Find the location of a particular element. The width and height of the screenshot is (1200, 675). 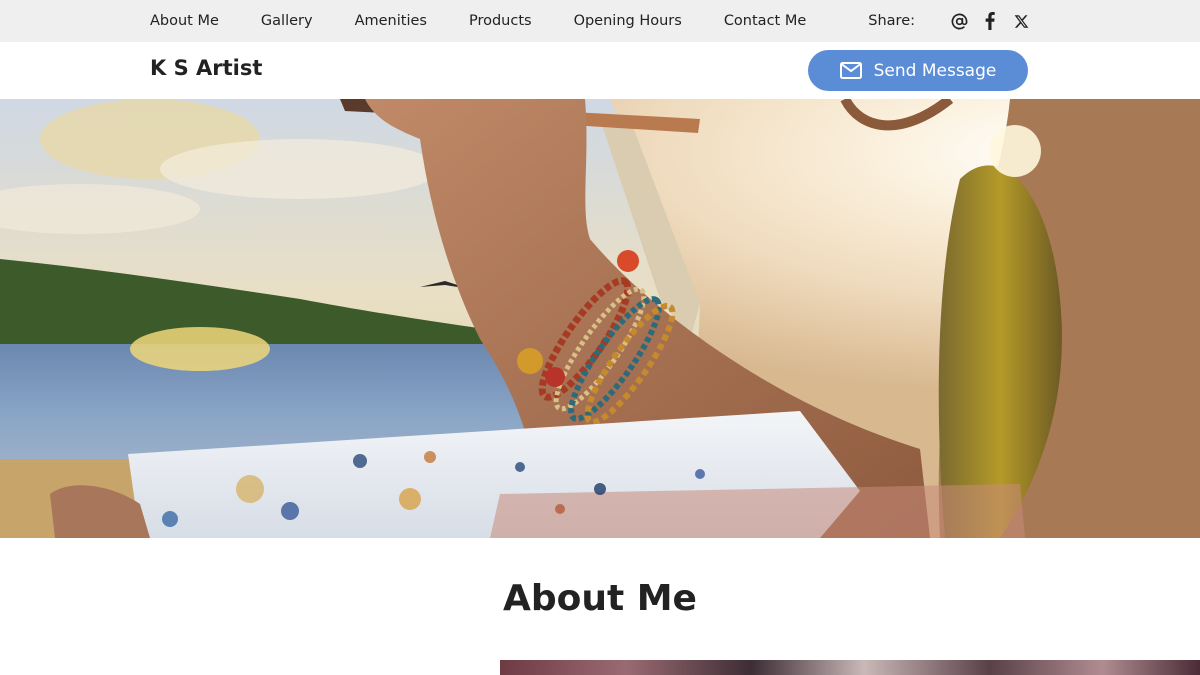

send-message-button: Send Message is located at coordinates (918, 70).